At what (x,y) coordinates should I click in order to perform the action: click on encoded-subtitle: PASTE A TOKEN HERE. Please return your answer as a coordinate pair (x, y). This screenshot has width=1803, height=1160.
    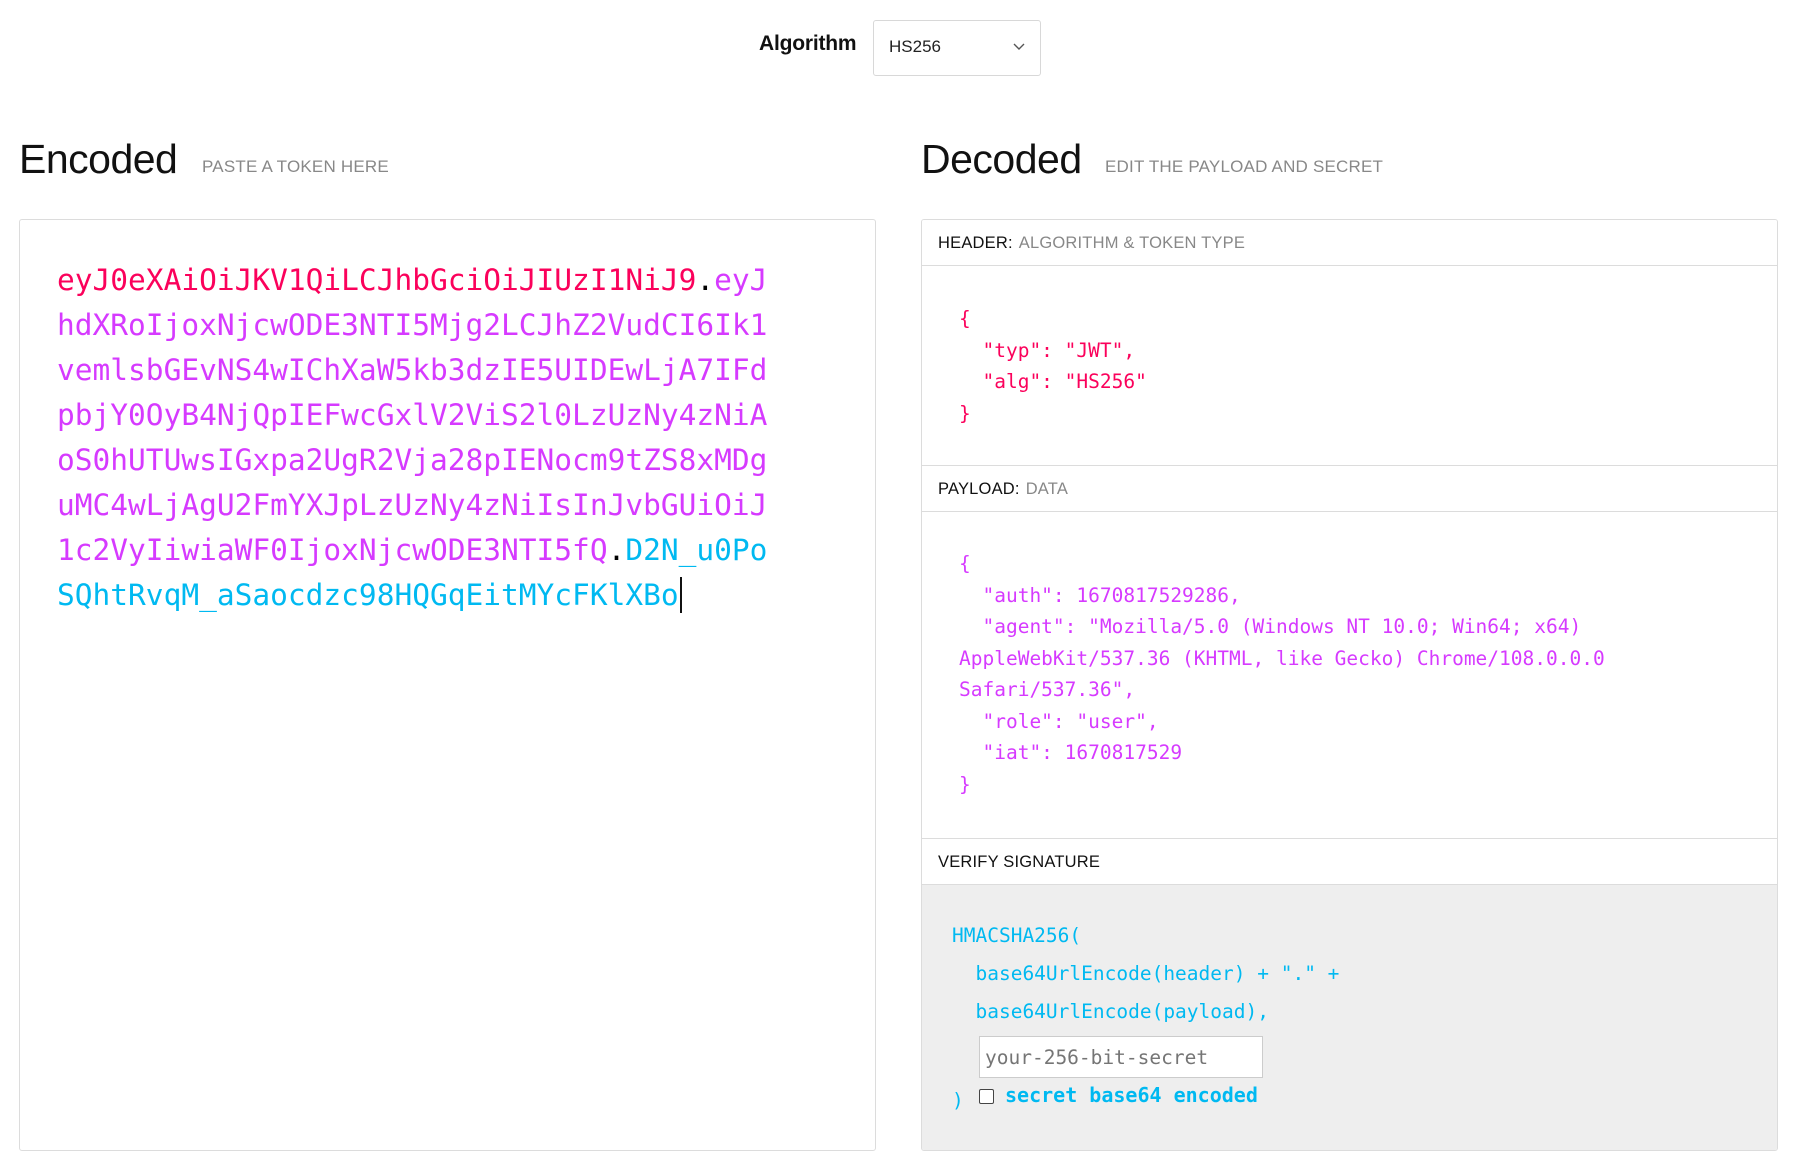
    Looking at the image, I should click on (295, 166).